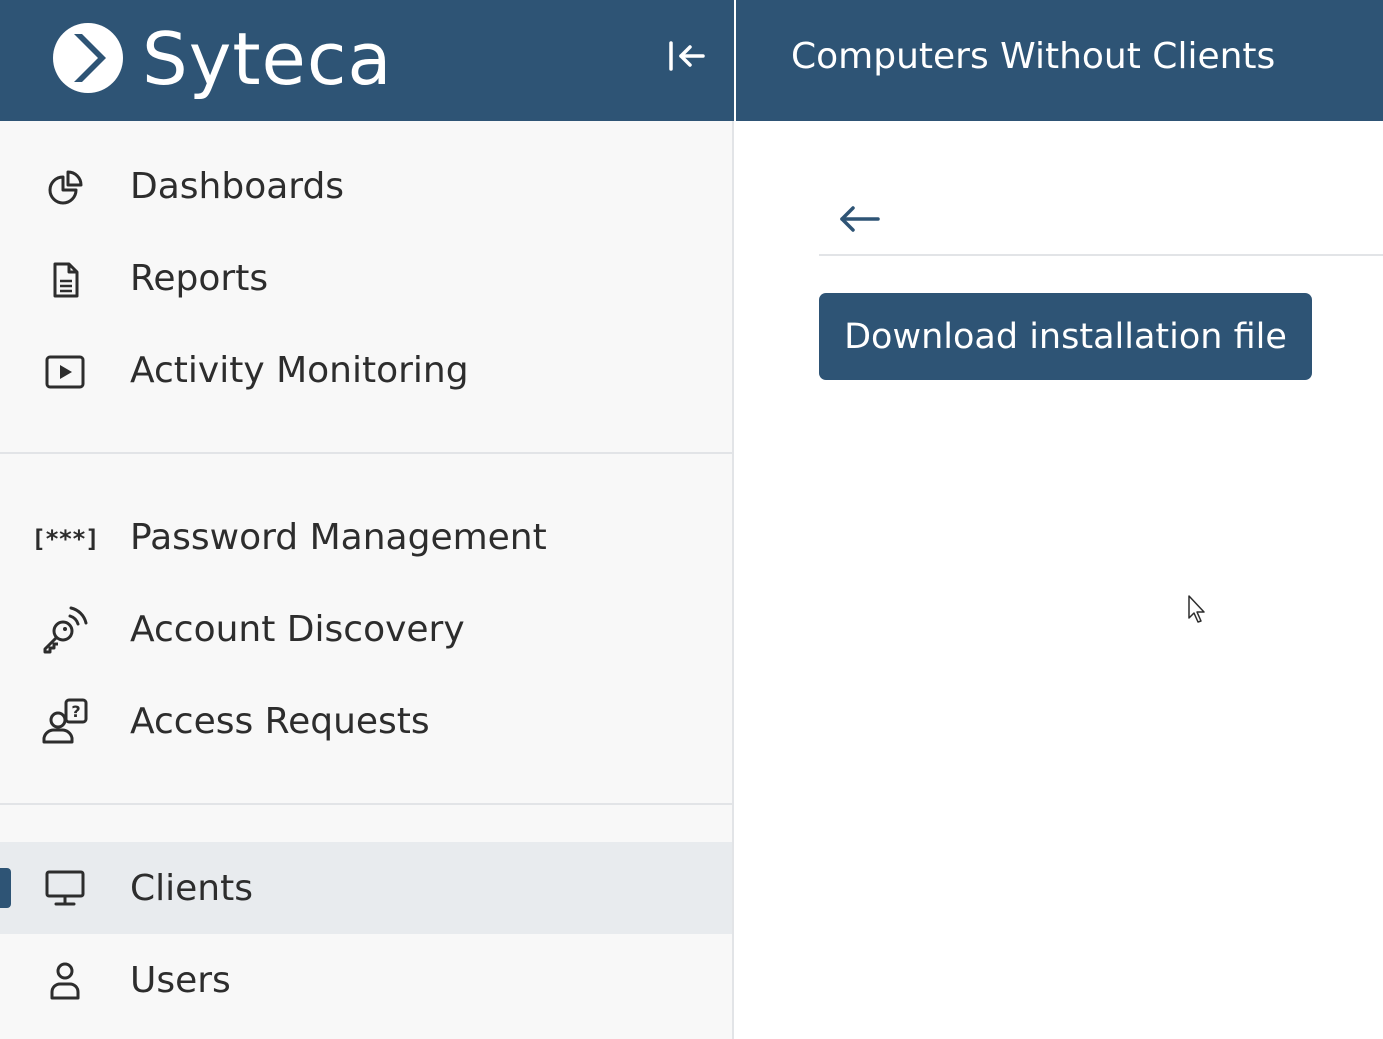  I want to click on back-button, so click(860, 219).